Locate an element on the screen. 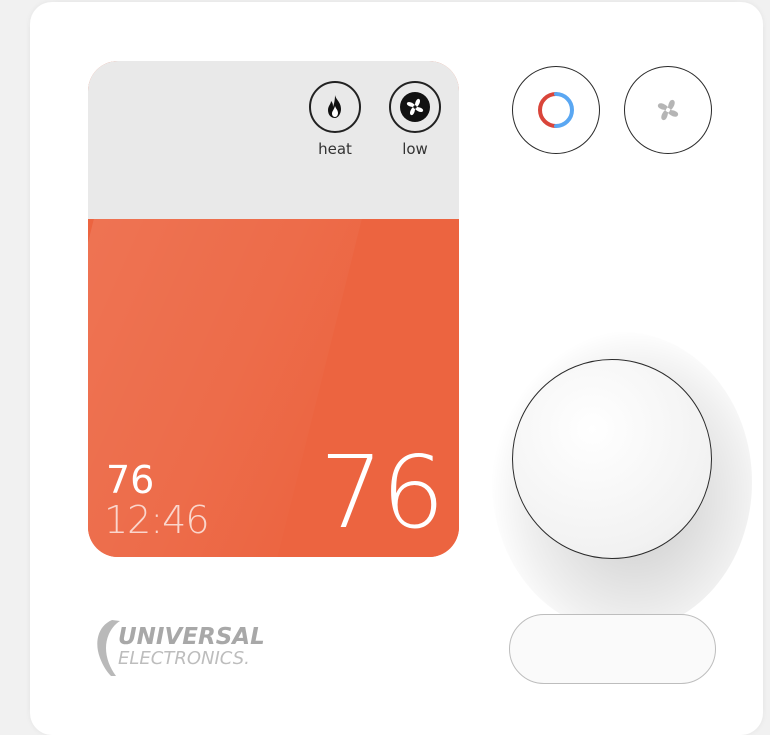 The height and width of the screenshot is (735, 770). pill-button is located at coordinates (612, 649).